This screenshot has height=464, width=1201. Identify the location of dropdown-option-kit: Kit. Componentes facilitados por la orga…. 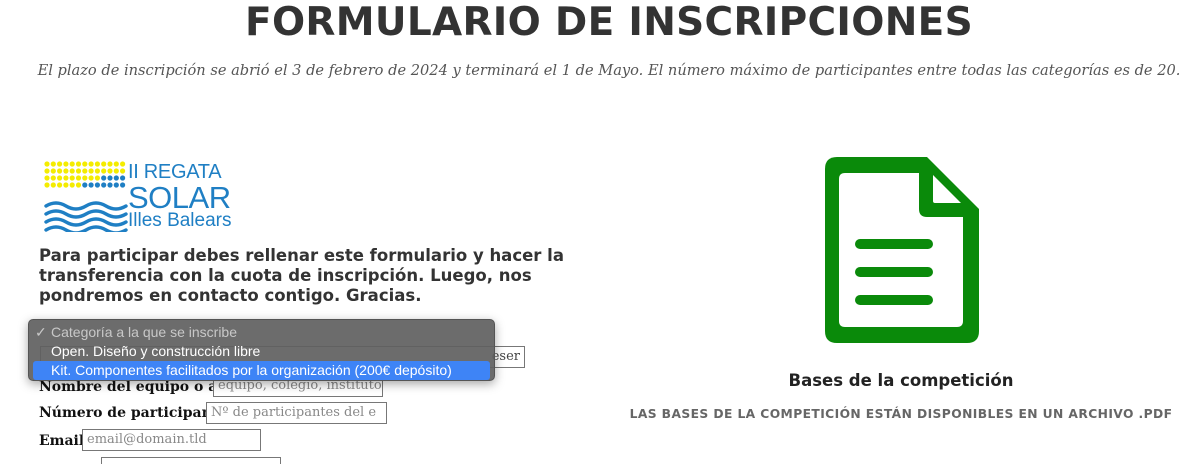
(261, 370).